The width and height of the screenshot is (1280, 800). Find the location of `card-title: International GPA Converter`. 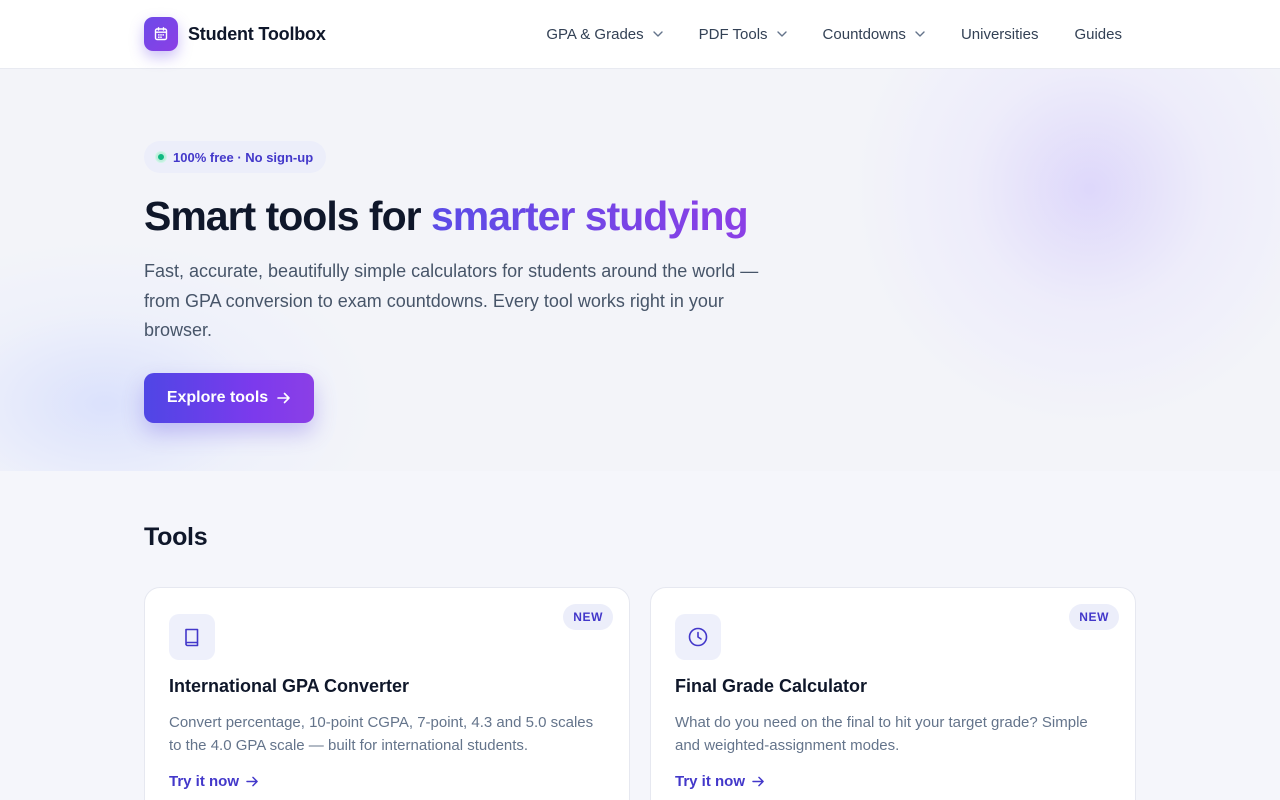

card-title: International GPA Converter is located at coordinates (289, 686).